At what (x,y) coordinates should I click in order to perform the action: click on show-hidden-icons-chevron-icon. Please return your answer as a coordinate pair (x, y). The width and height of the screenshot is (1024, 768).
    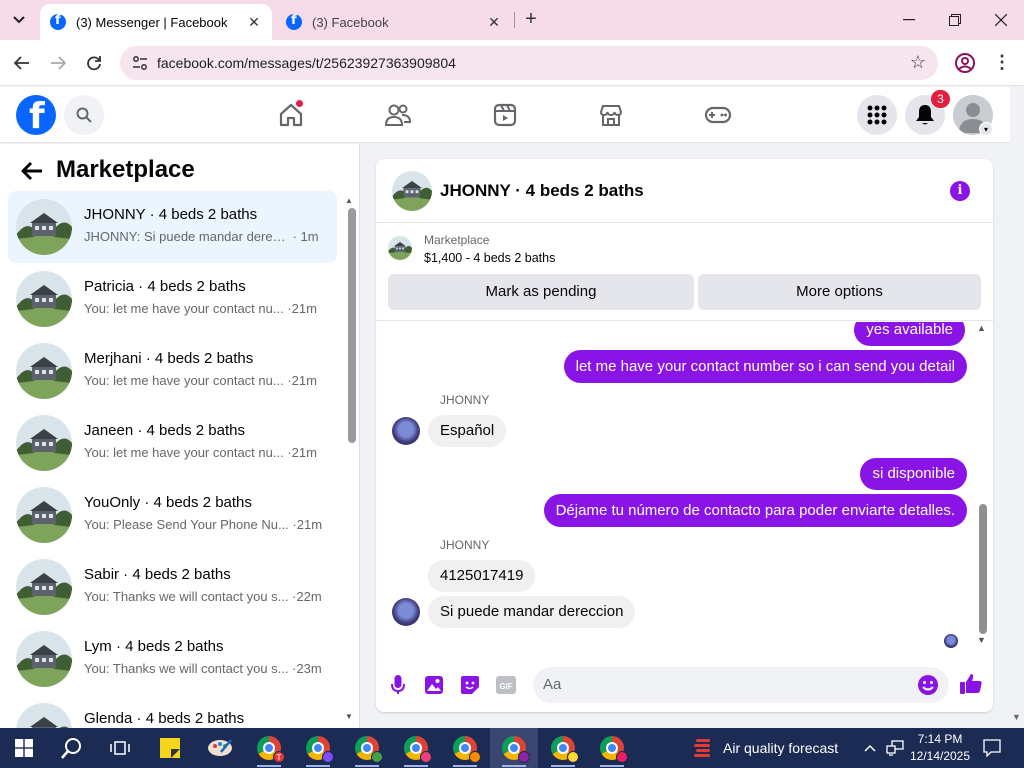
    Looking at the image, I should click on (870, 748).